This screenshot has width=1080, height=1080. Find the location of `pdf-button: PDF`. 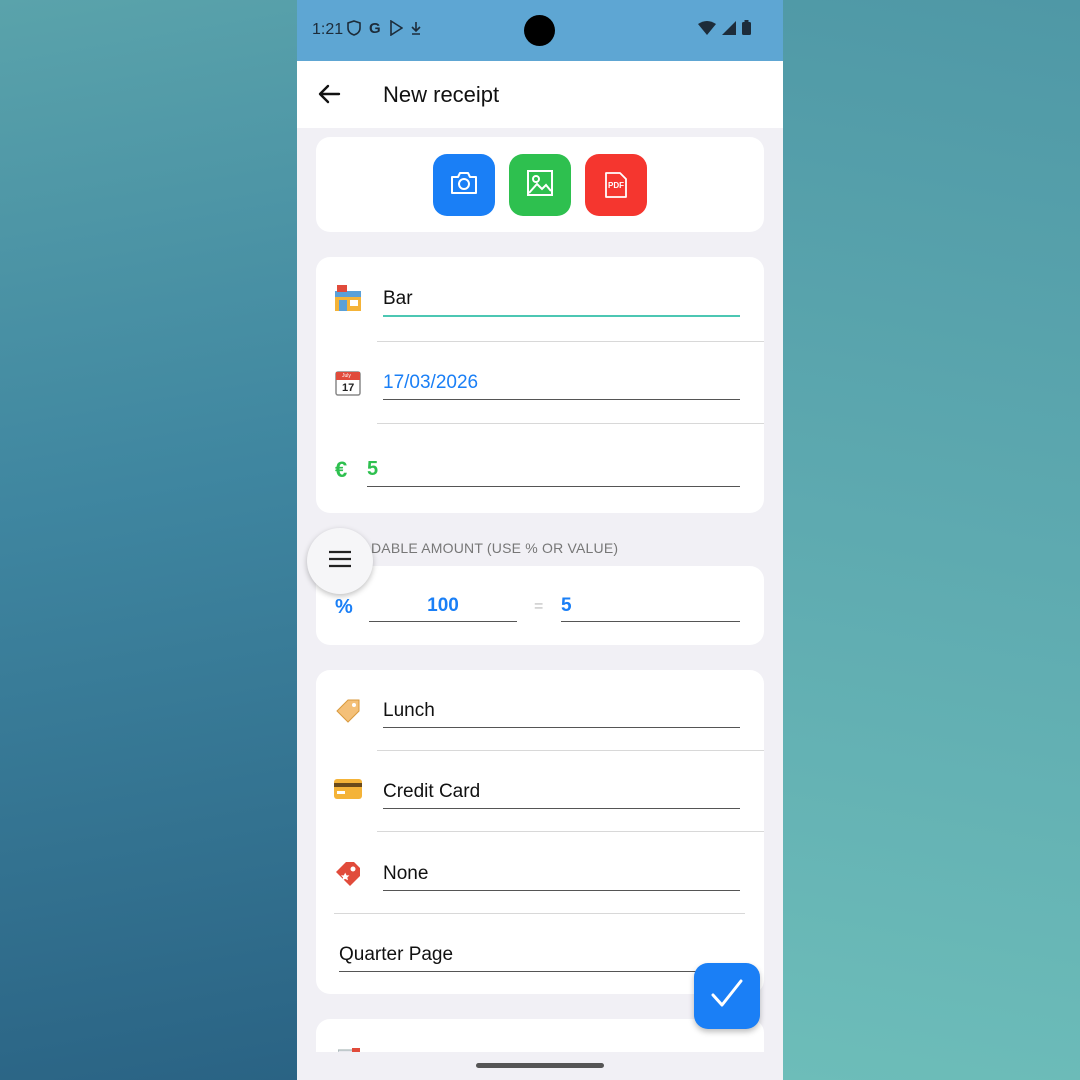

pdf-button: PDF is located at coordinates (616, 185).